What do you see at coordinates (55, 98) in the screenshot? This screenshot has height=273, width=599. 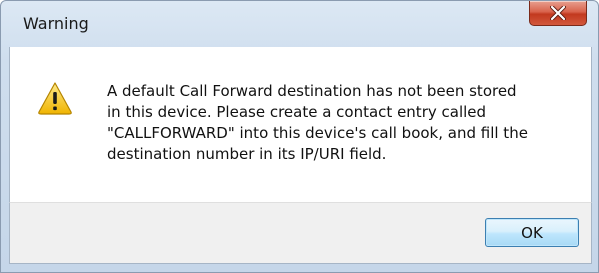 I see `warning-icon` at bounding box center [55, 98].